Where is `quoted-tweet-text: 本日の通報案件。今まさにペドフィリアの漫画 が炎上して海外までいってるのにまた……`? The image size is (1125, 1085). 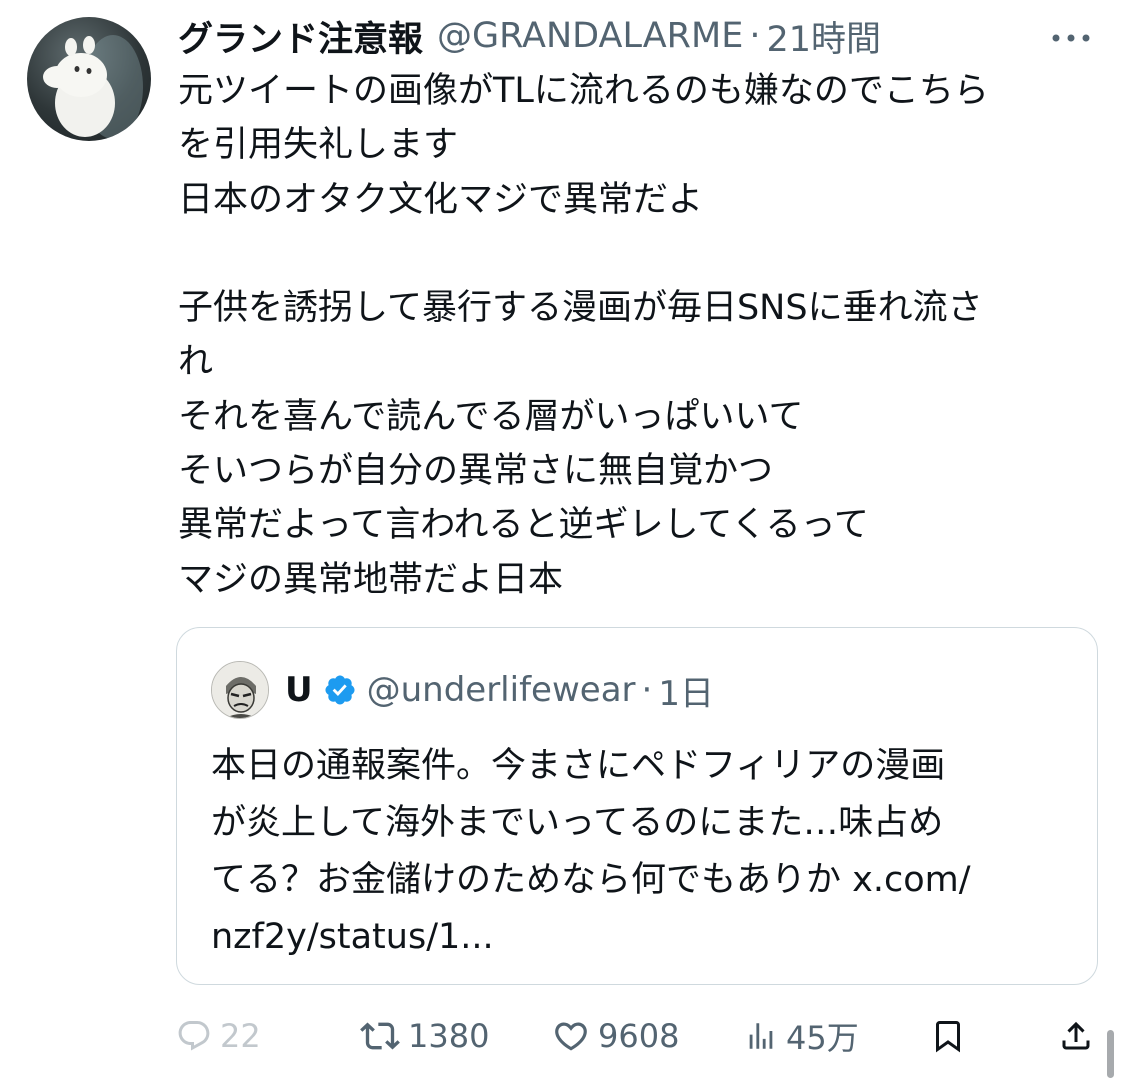 quoted-tweet-text: 本日の通報案件。今まさにペドフィリアの漫画 が炎上して海外までいってるのにまた…… is located at coordinates (591, 851).